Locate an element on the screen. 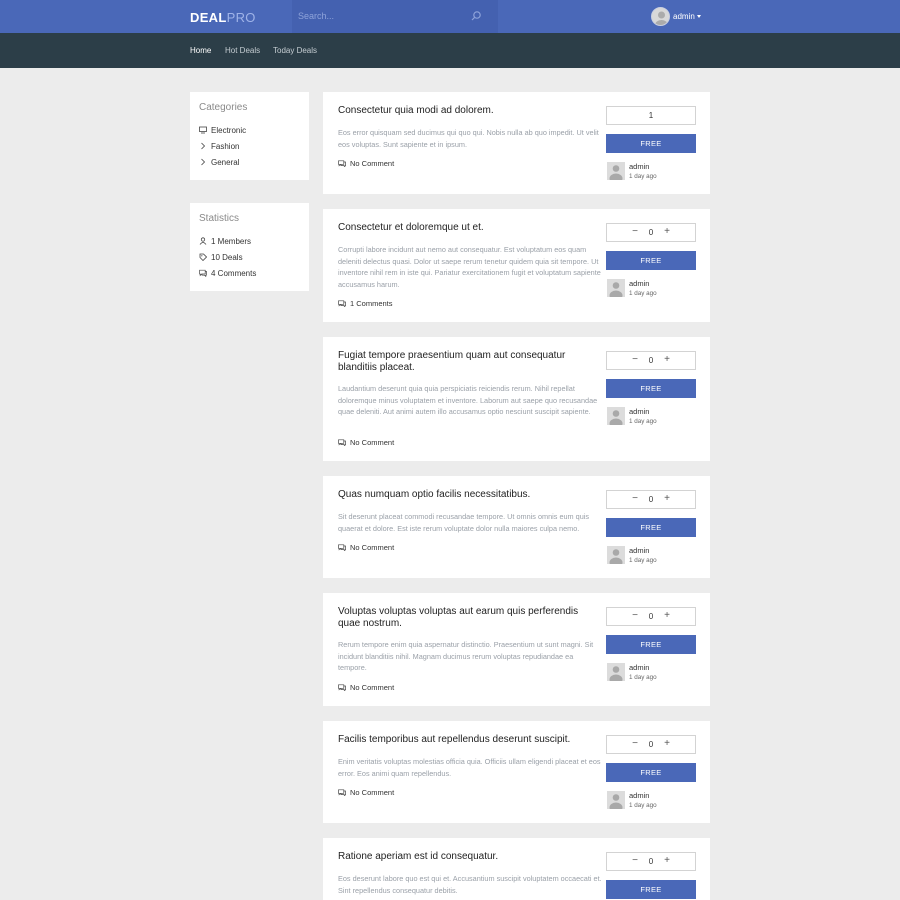 The width and height of the screenshot is (900, 900). categories-title: Categories is located at coordinates (223, 107).